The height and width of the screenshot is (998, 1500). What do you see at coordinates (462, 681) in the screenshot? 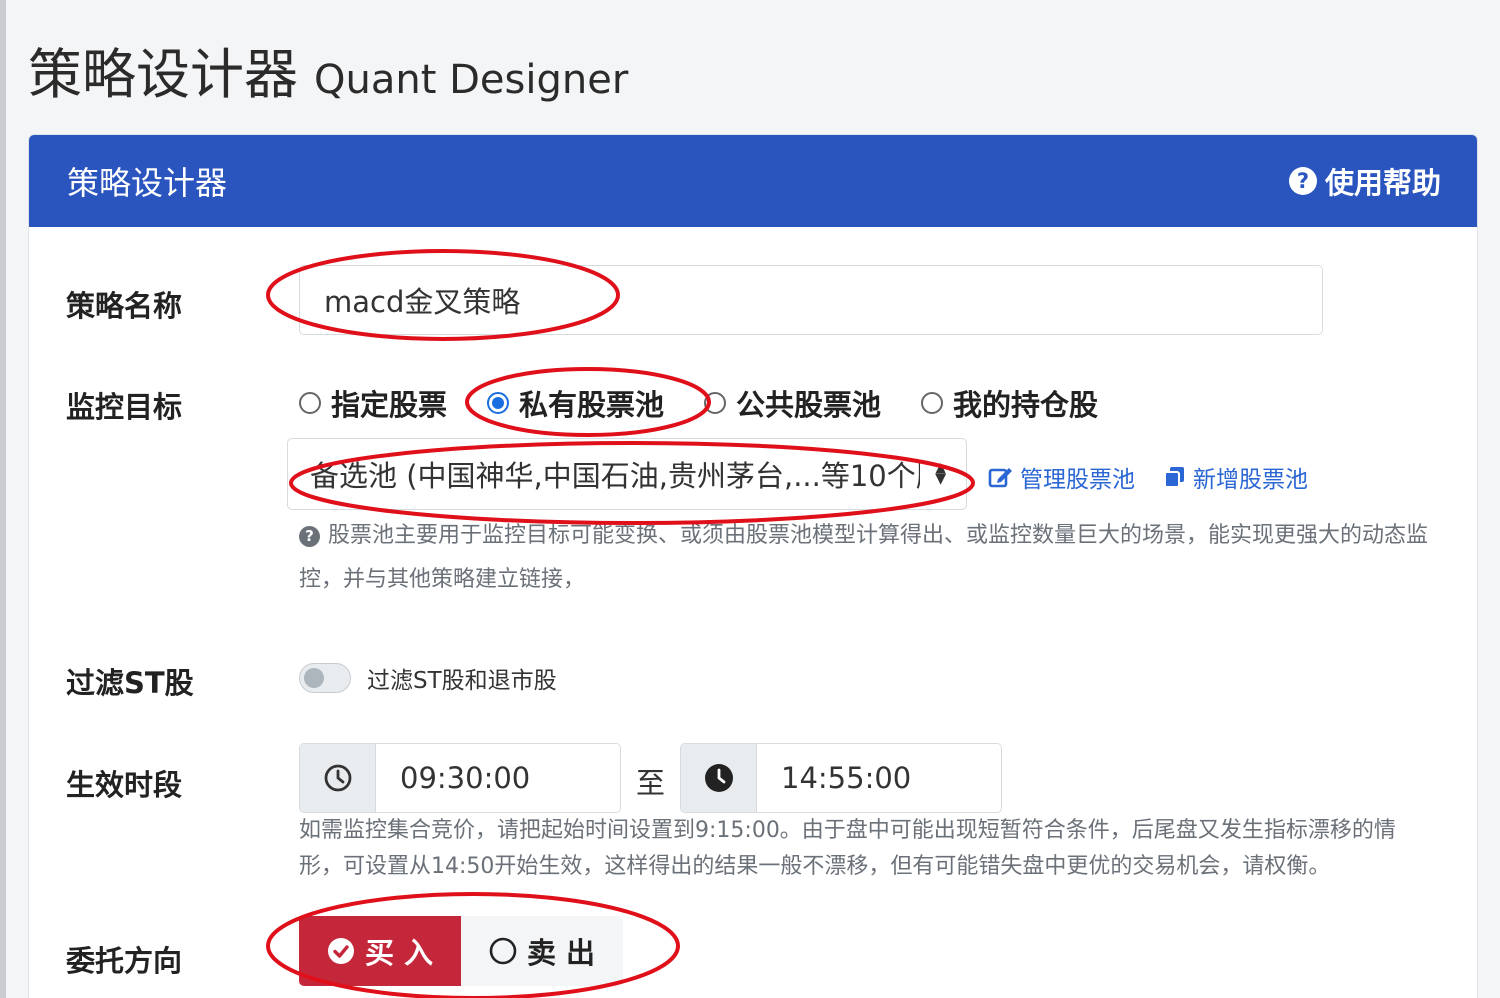
I see `filter-st-toggle-label: 过滤ST股和退市股` at bounding box center [462, 681].